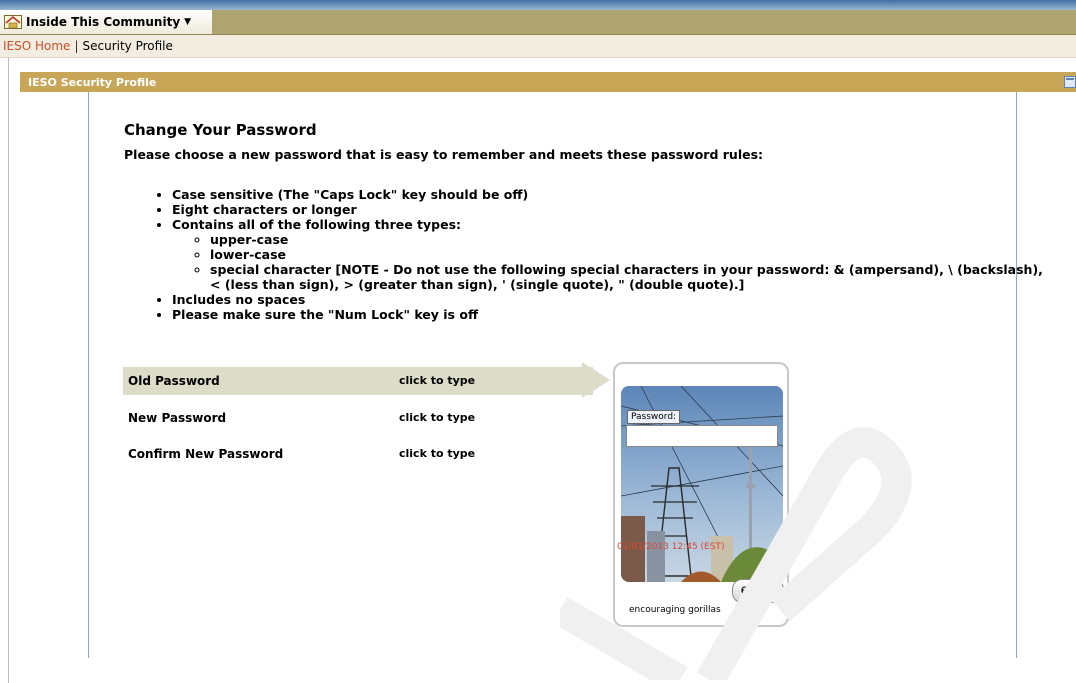  What do you see at coordinates (702, 436) in the screenshot?
I see `keypad-password-input` at bounding box center [702, 436].